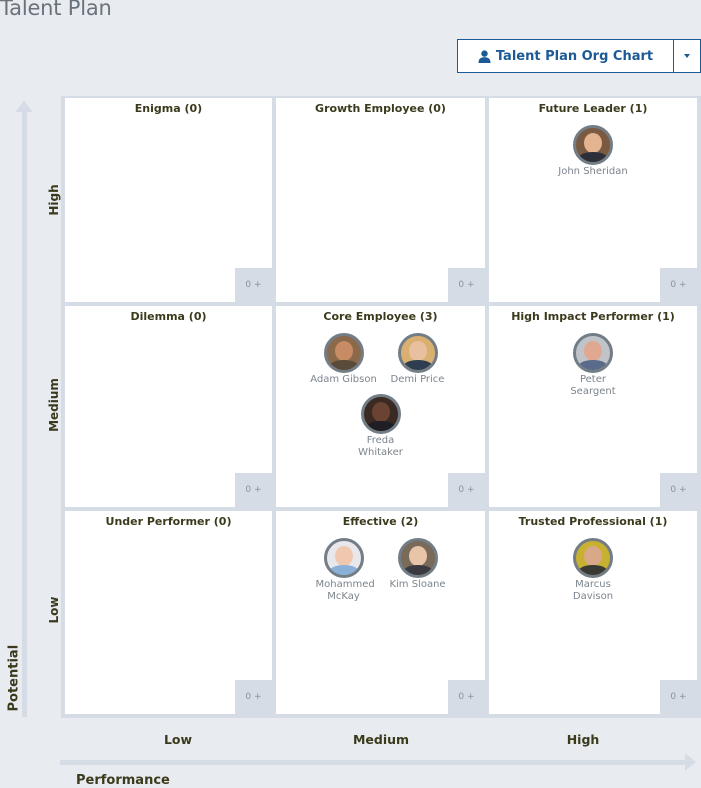  What do you see at coordinates (24, 414) in the screenshot?
I see `y-axis-arrow` at bounding box center [24, 414].